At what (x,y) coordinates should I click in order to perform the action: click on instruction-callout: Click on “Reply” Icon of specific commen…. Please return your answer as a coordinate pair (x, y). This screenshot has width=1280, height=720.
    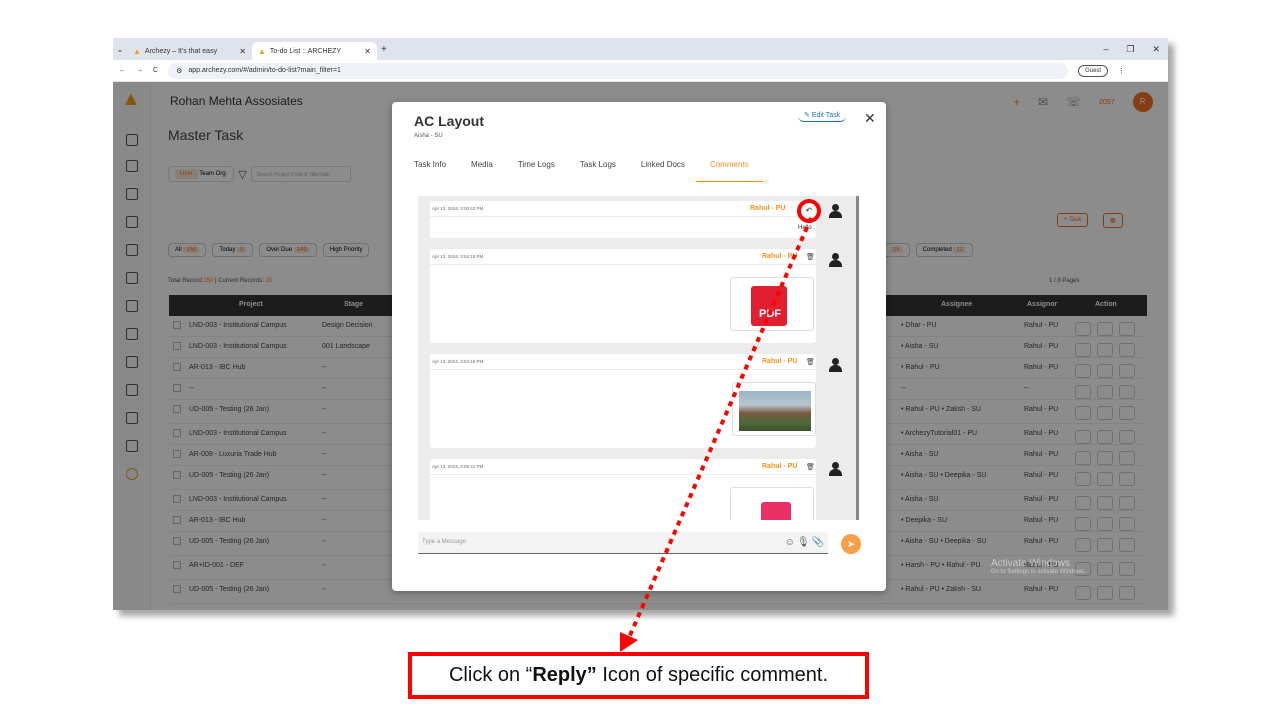
    Looking at the image, I should click on (638, 675).